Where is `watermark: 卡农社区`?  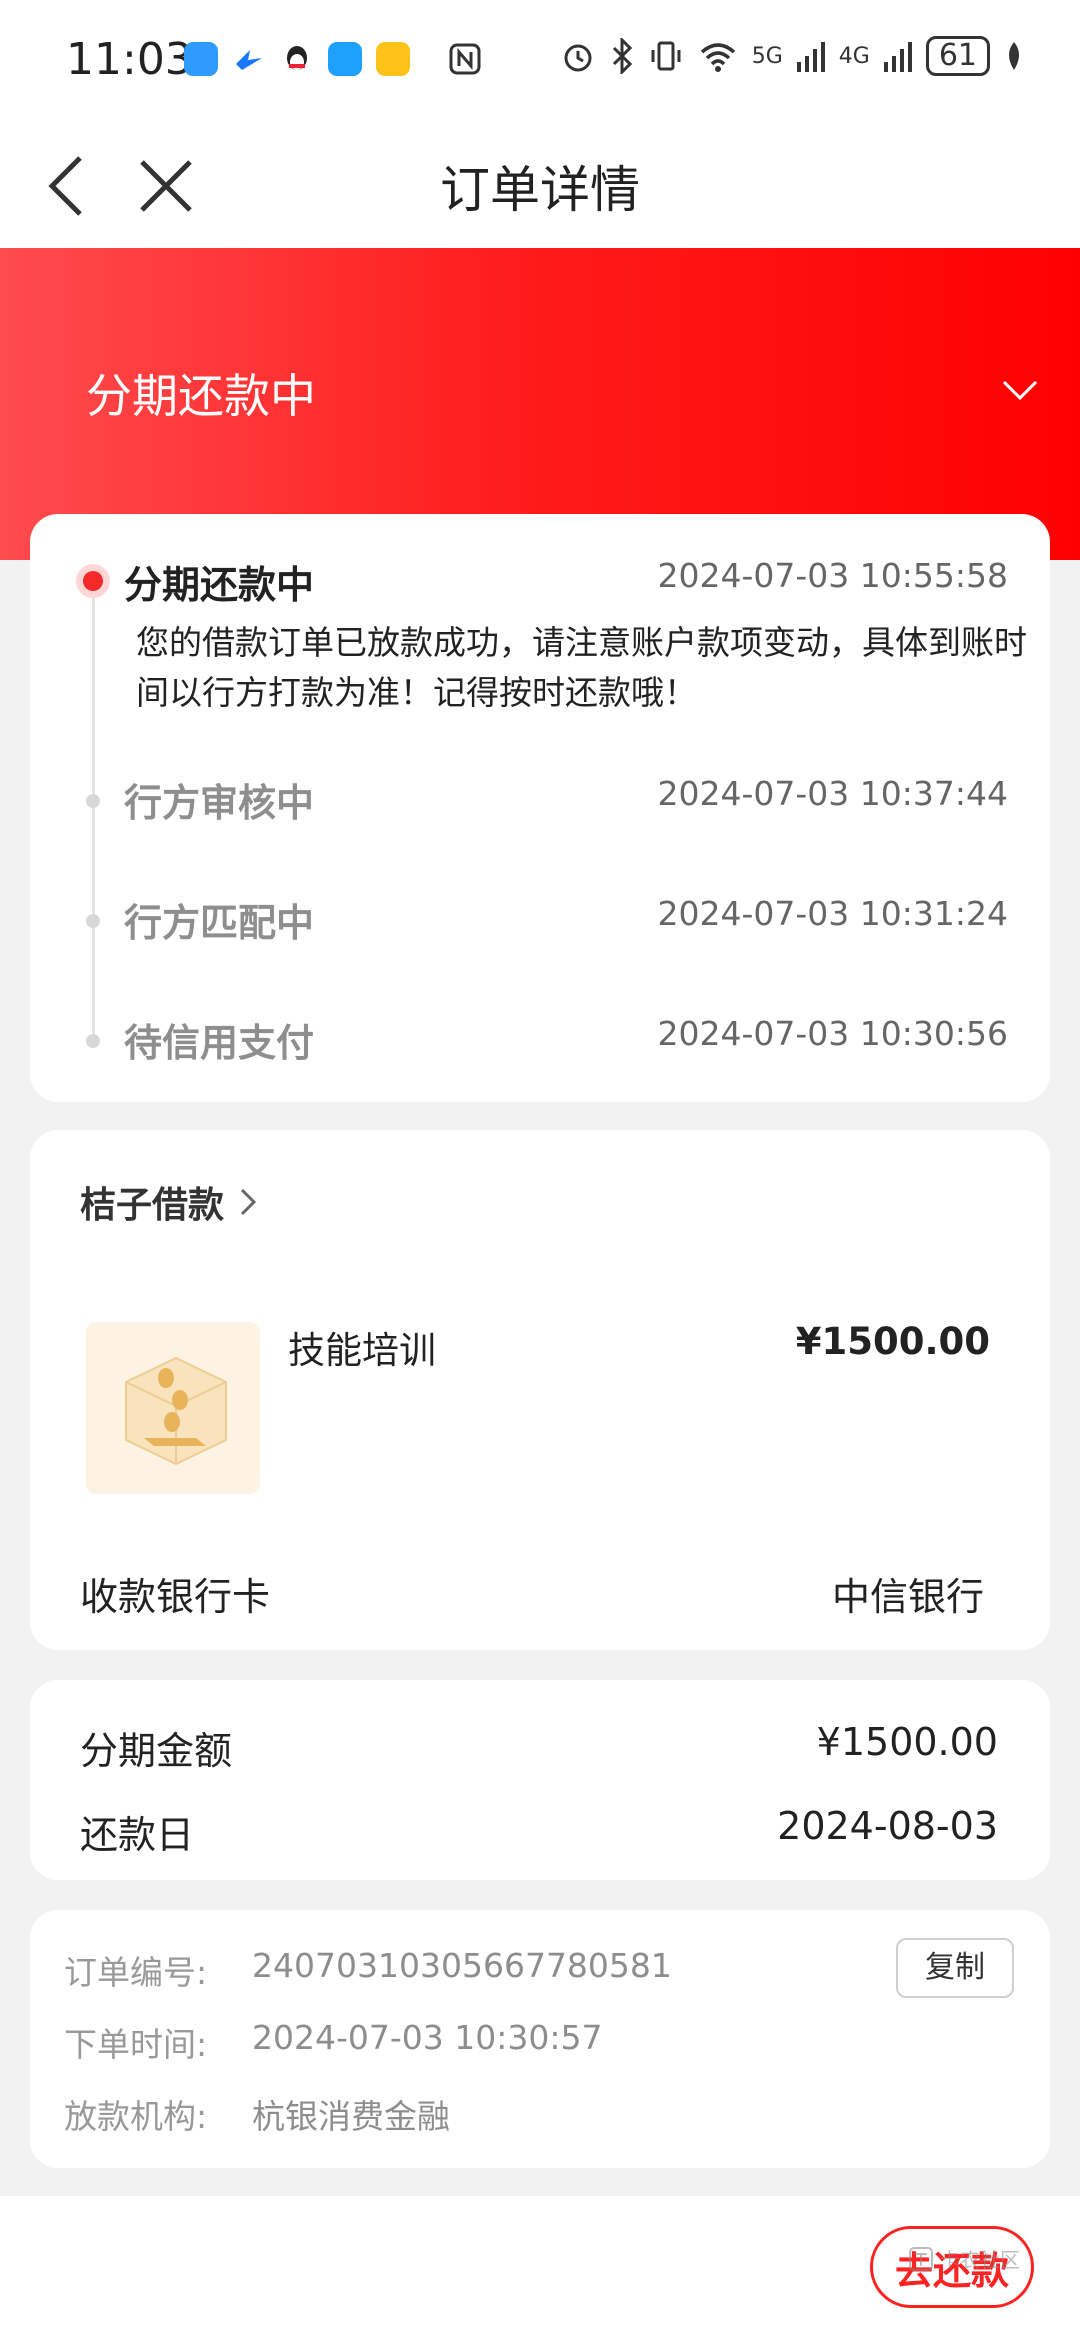 watermark: 卡农社区 is located at coordinates (964, 2258).